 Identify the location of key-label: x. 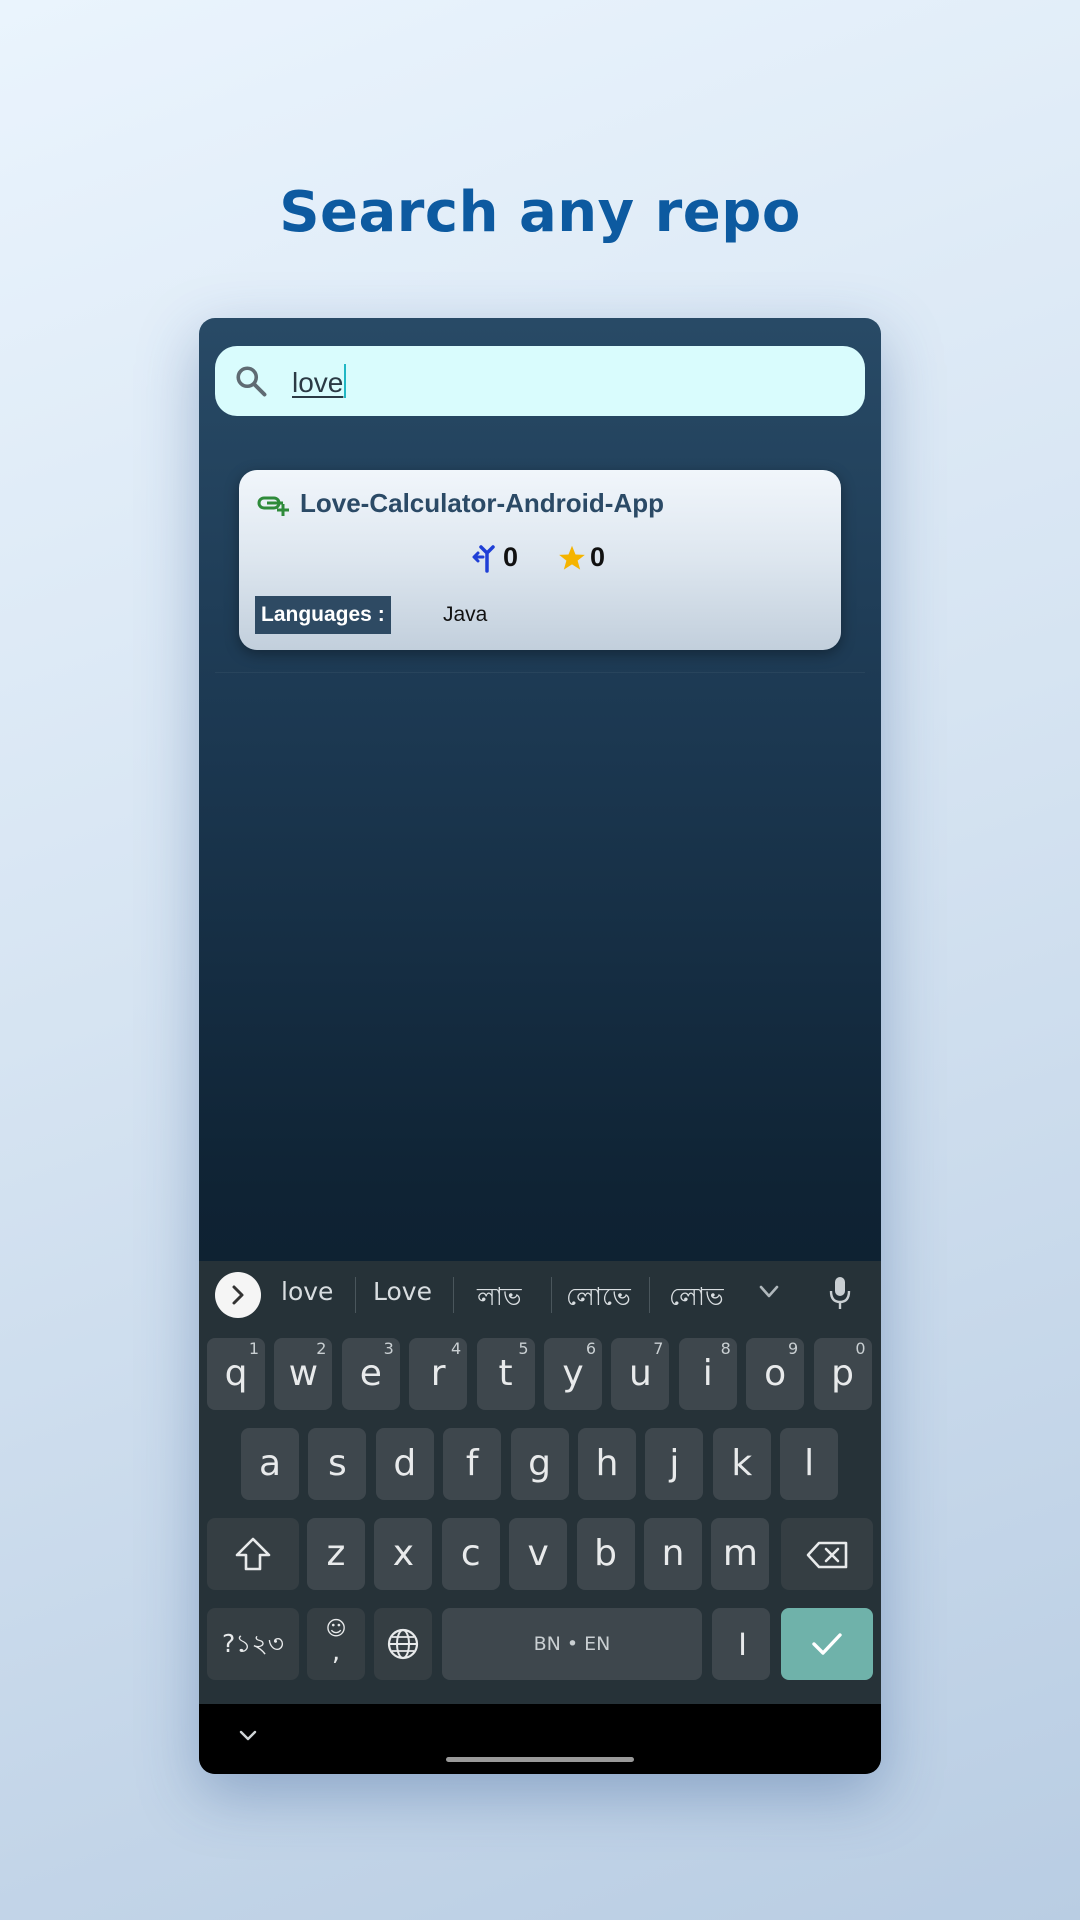
(403, 1553).